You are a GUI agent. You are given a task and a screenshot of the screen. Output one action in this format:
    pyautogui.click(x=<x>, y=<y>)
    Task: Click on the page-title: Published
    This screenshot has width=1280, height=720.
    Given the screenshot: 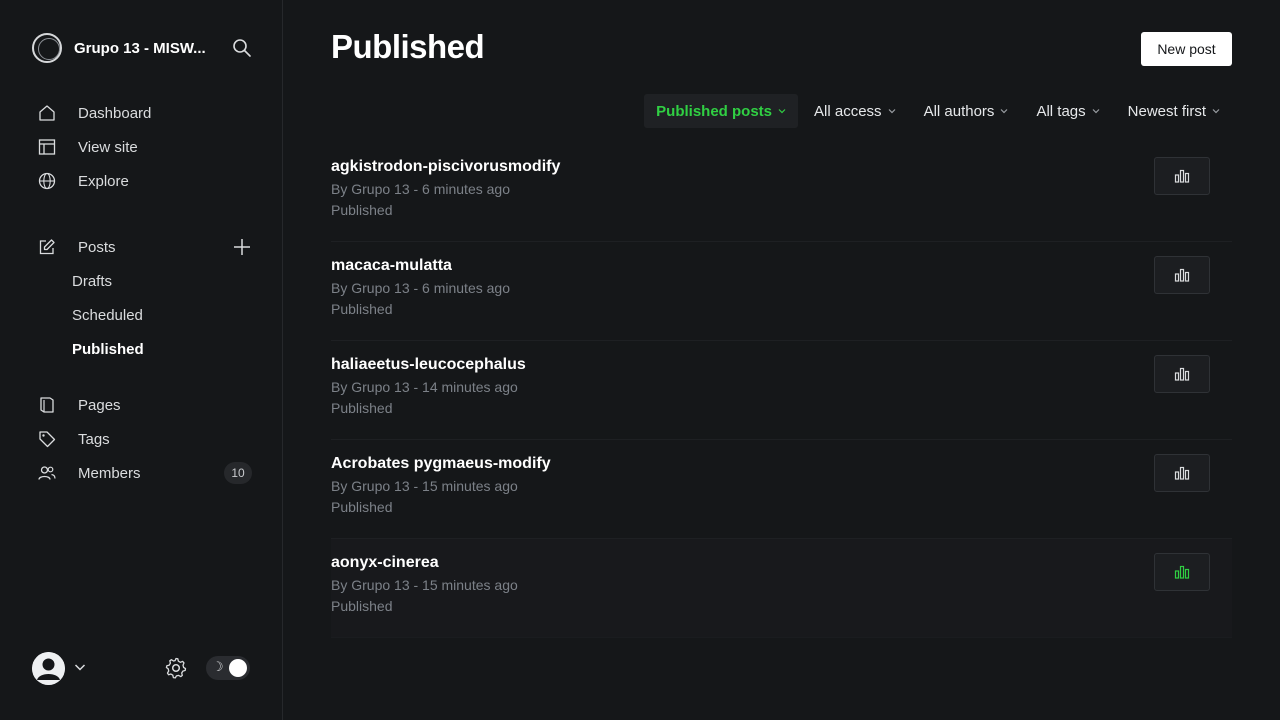 What is the action you would take?
    pyautogui.click(x=408, y=46)
    